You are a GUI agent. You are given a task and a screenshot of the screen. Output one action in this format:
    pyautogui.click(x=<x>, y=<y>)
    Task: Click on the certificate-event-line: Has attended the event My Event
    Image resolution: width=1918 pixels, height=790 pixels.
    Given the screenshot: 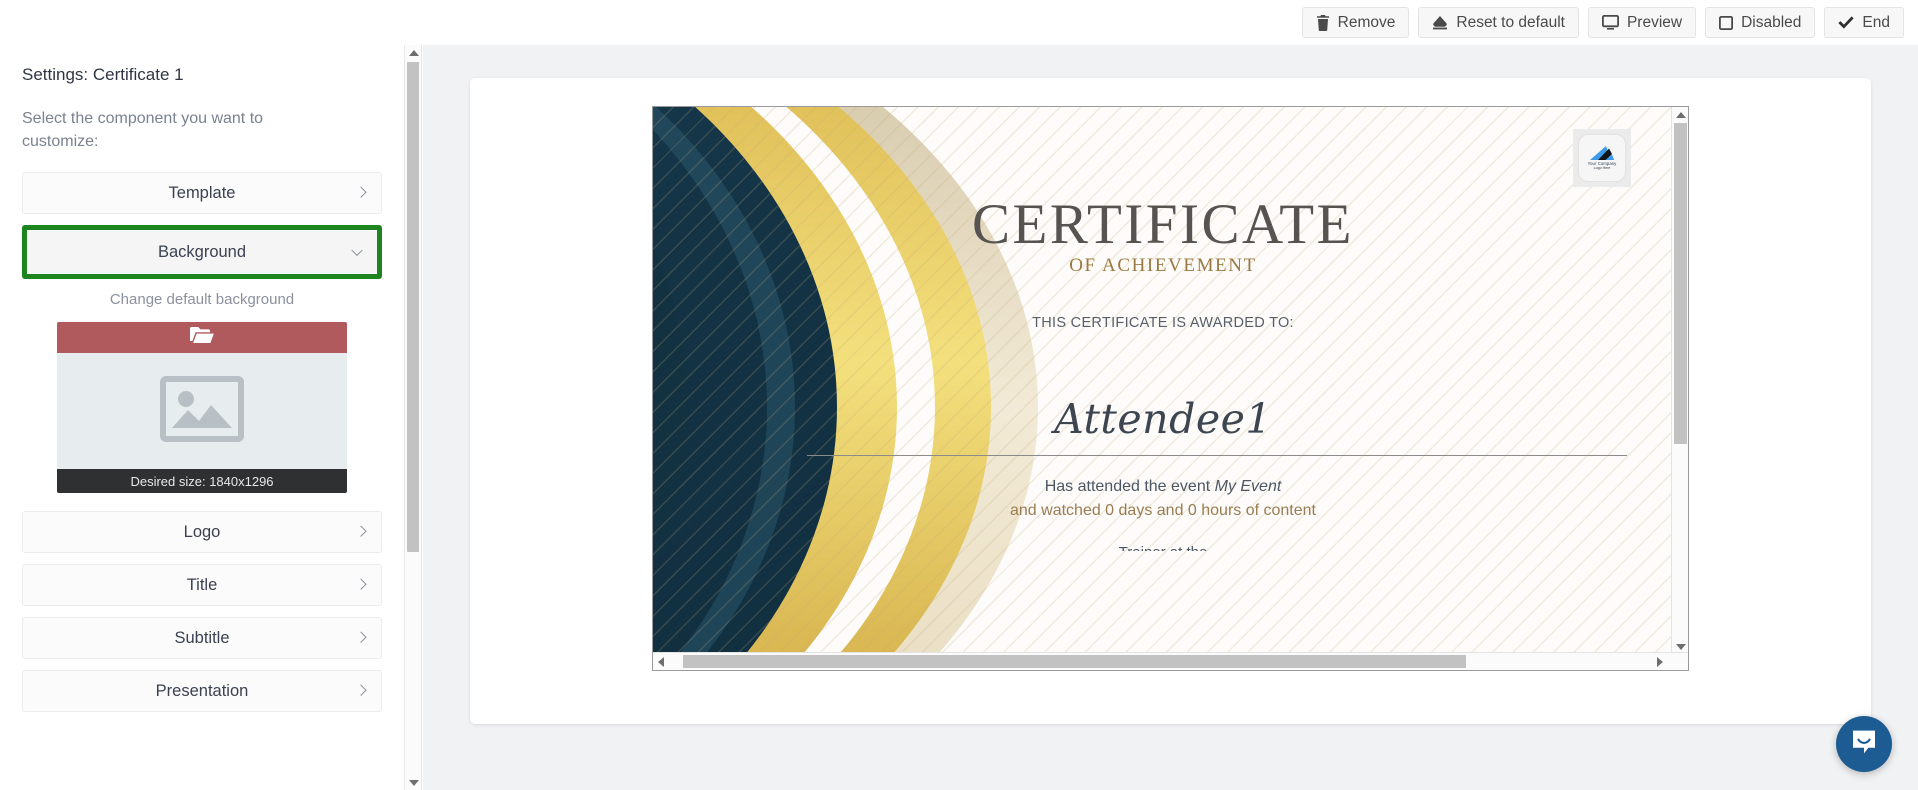 What is the action you would take?
    pyautogui.click(x=1163, y=487)
    